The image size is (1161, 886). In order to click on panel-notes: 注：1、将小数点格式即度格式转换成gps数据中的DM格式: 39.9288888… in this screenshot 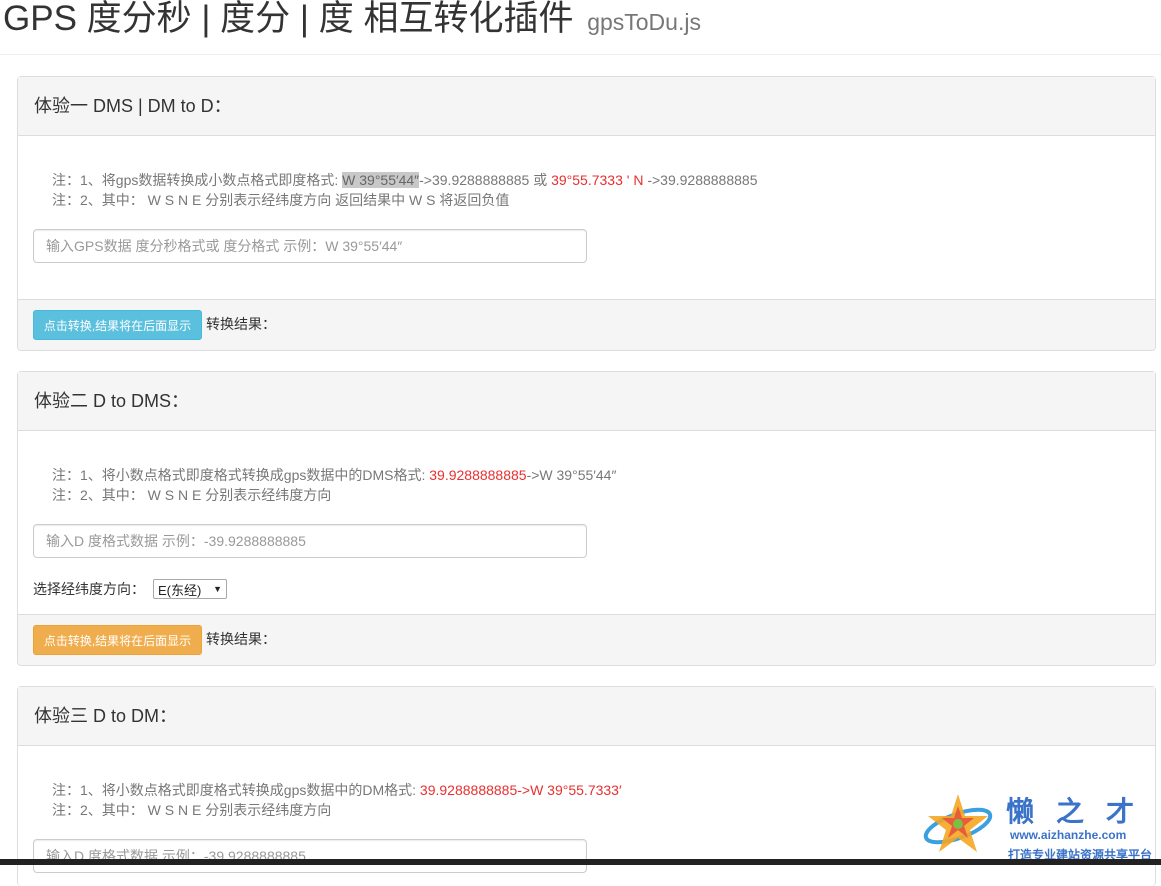, I will do `click(337, 800)`.